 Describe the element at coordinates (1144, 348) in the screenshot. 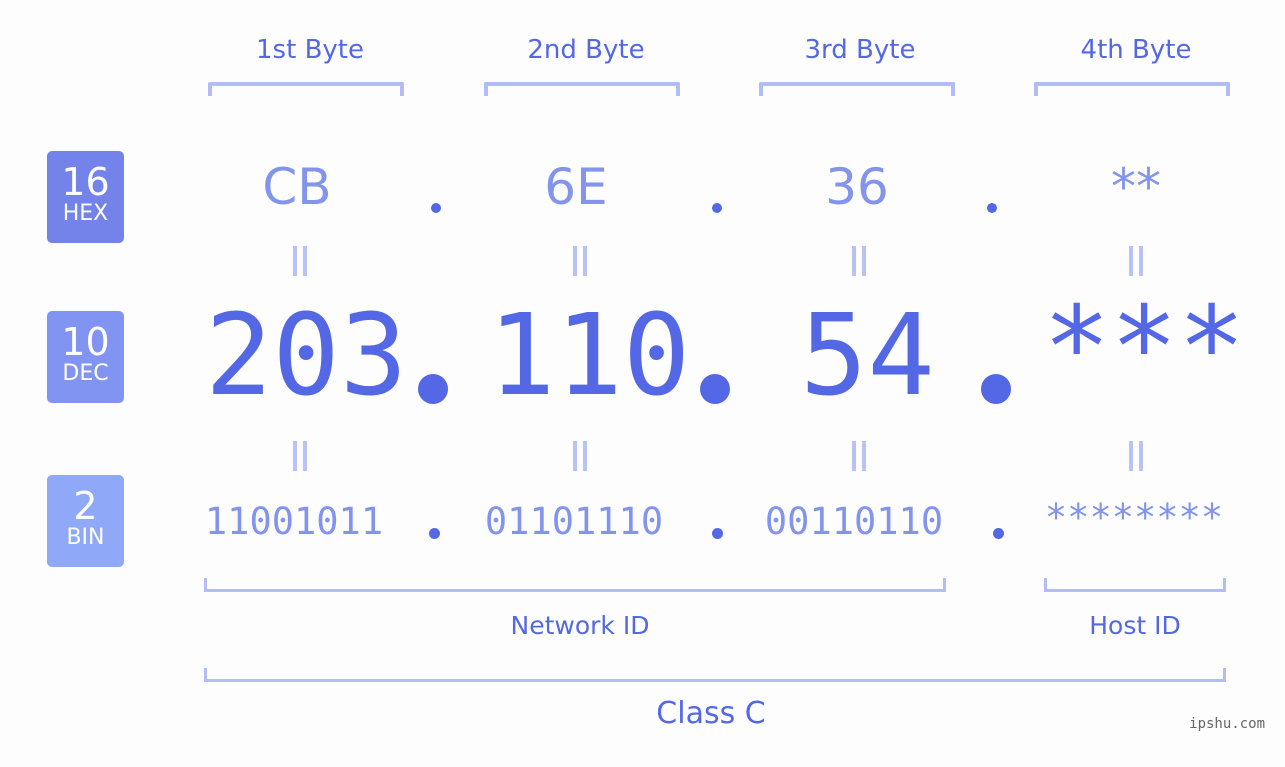

I see `dec-byte-4: ***` at that location.